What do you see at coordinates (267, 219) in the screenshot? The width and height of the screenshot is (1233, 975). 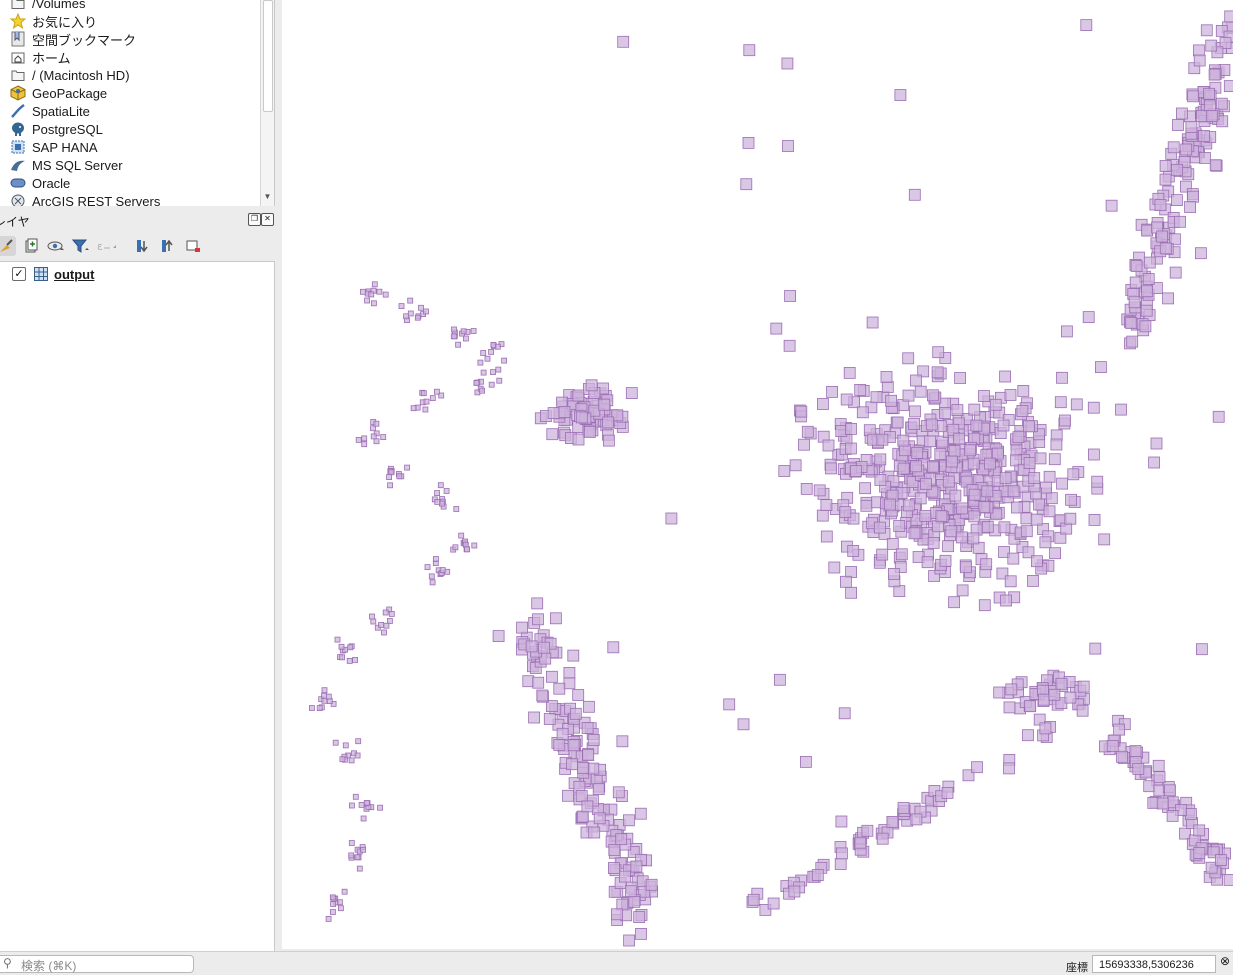 I see `close-panel-icon: ✕` at bounding box center [267, 219].